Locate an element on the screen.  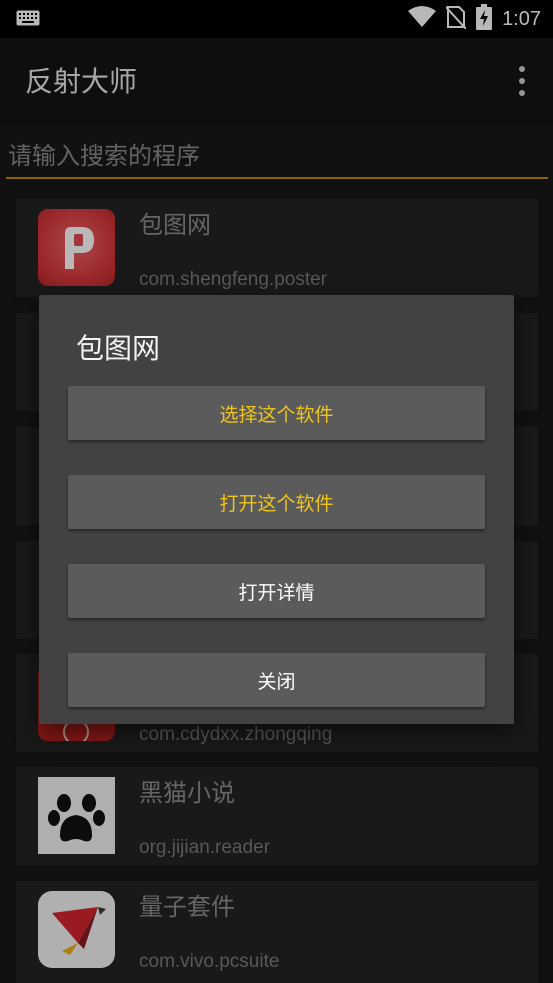
open-details-button: 打开详情 is located at coordinates (276, 591).